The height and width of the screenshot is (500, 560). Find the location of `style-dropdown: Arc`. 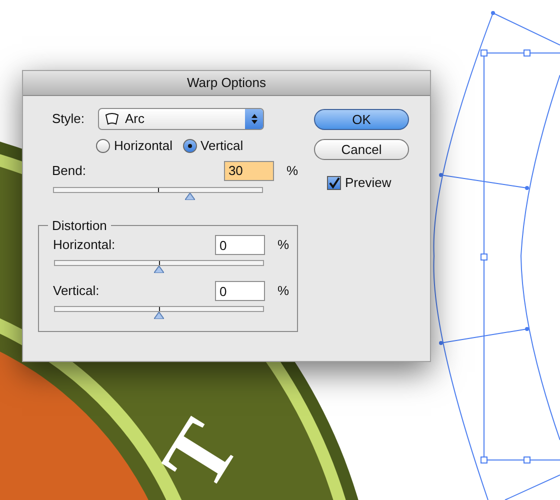

style-dropdown: Arc is located at coordinates (181, 119).